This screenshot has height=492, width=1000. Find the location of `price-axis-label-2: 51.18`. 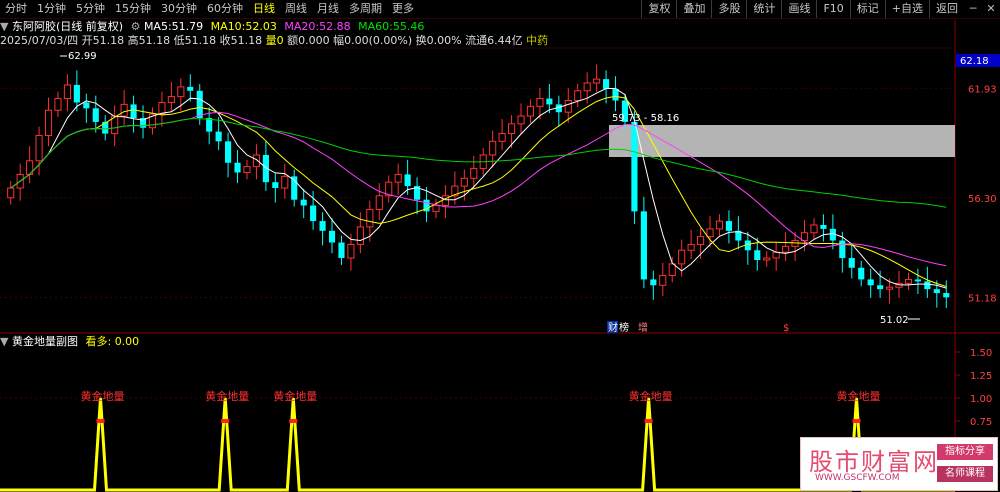

price-axis-label-2: 51.18 is located at coordinates (982, 298).